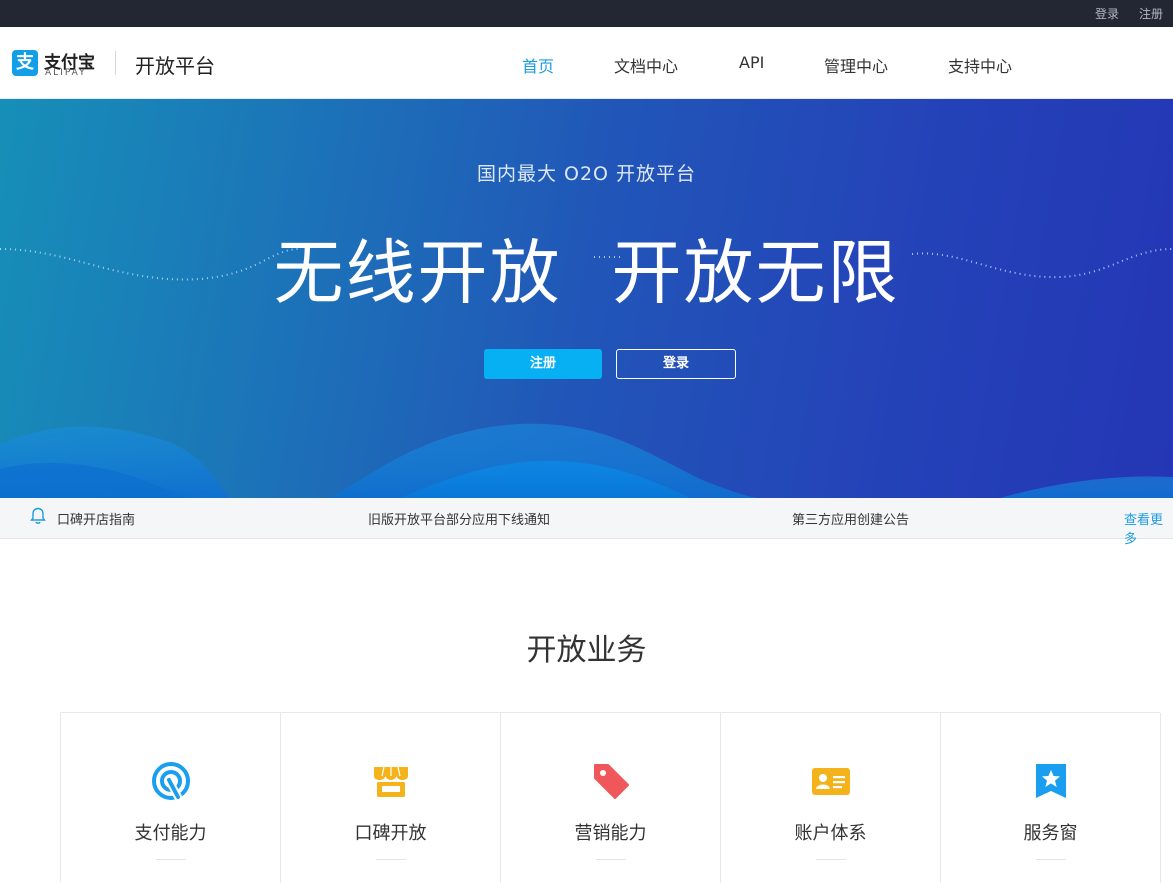 The height and width of the screenshot is (883, 1173). What do you see at coordinates (611, 781) in the screenshot?
I see `tag-icon` at bounding box center [611, 781].